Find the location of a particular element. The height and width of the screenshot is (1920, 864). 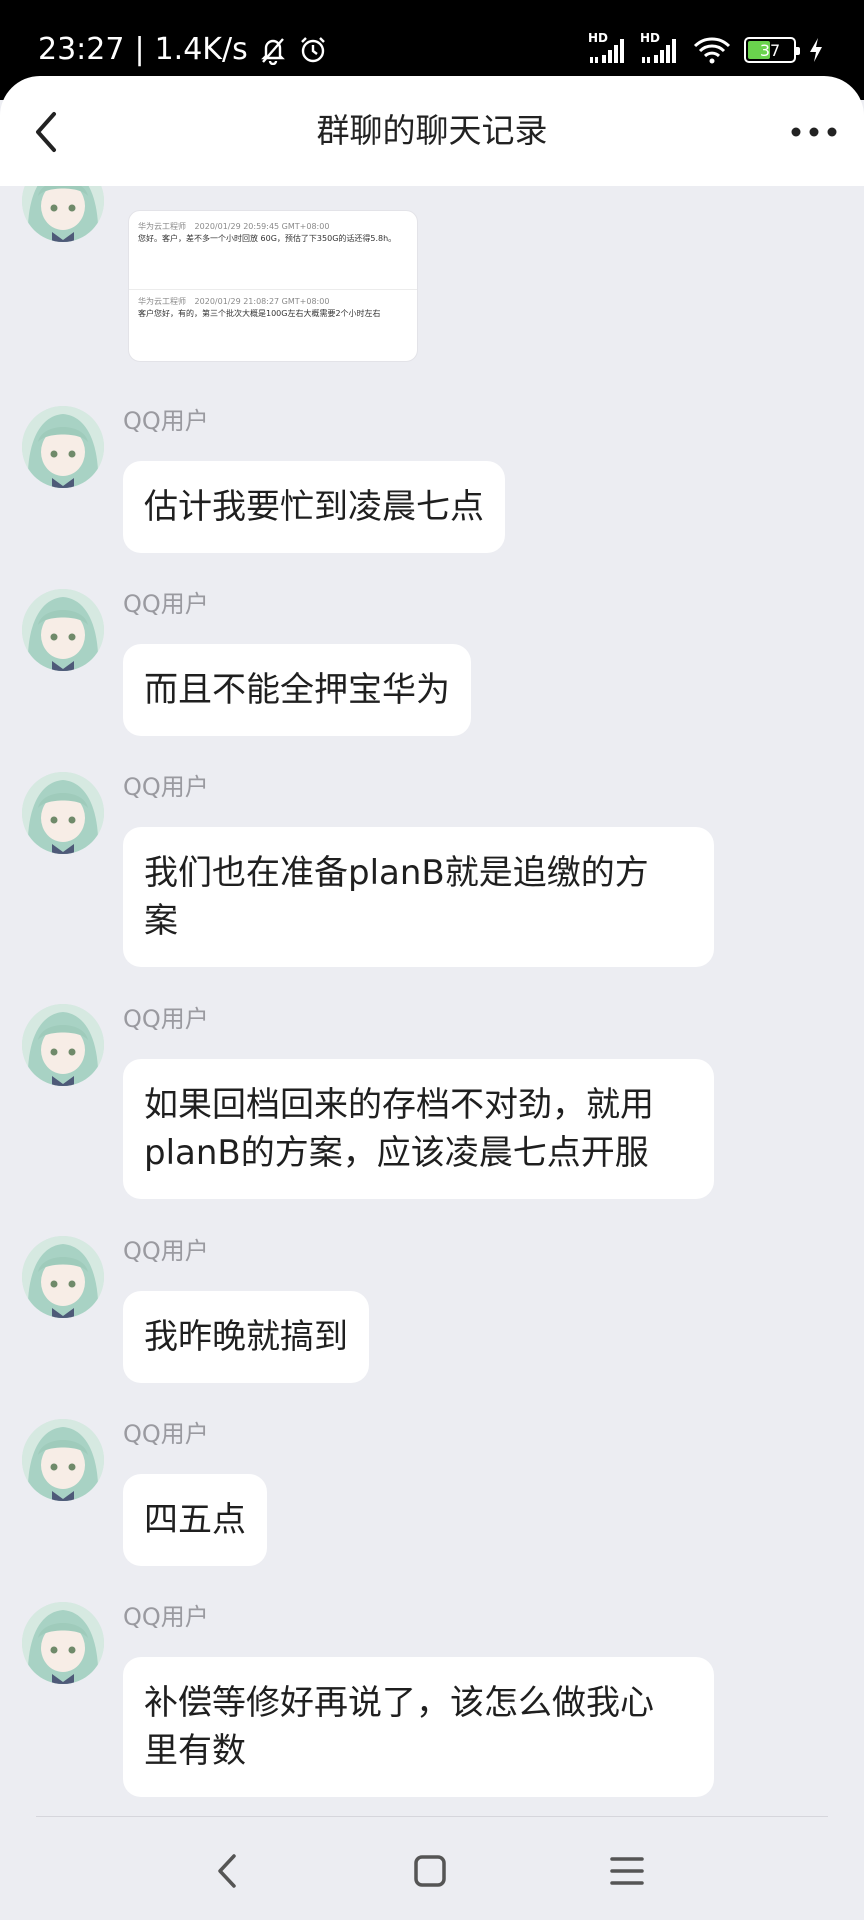

message-bubble: 补偿等修好再说了，该怎么做我心 里有数 is located at coordinates (418, 1727).